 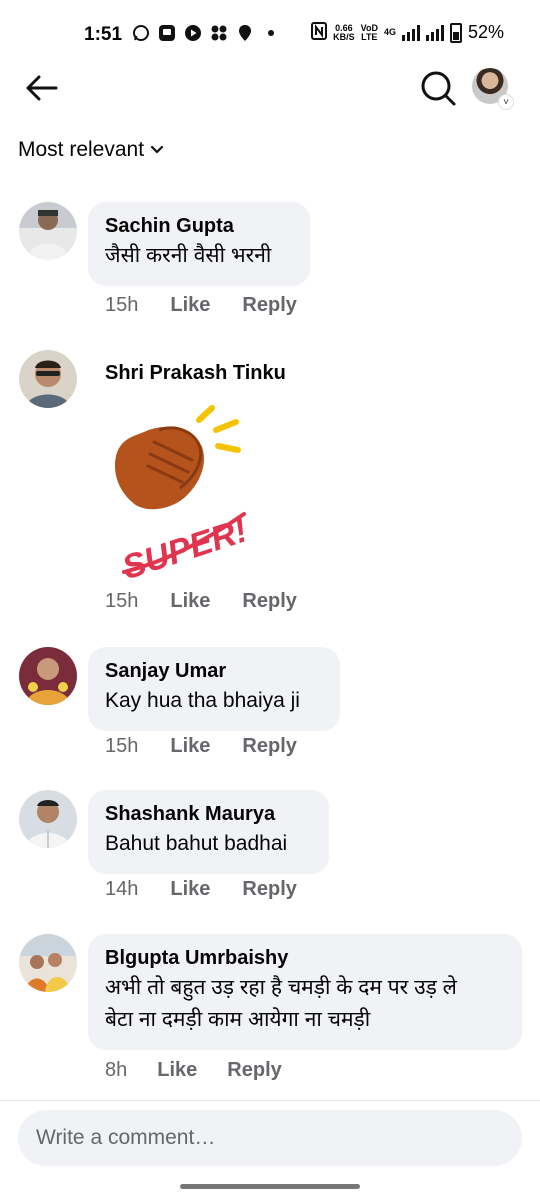 What do you see at coordinates (199, 226) in the screenshot?
I see `comment-author: Sachin Gupta` at bounding box center [199, 226].